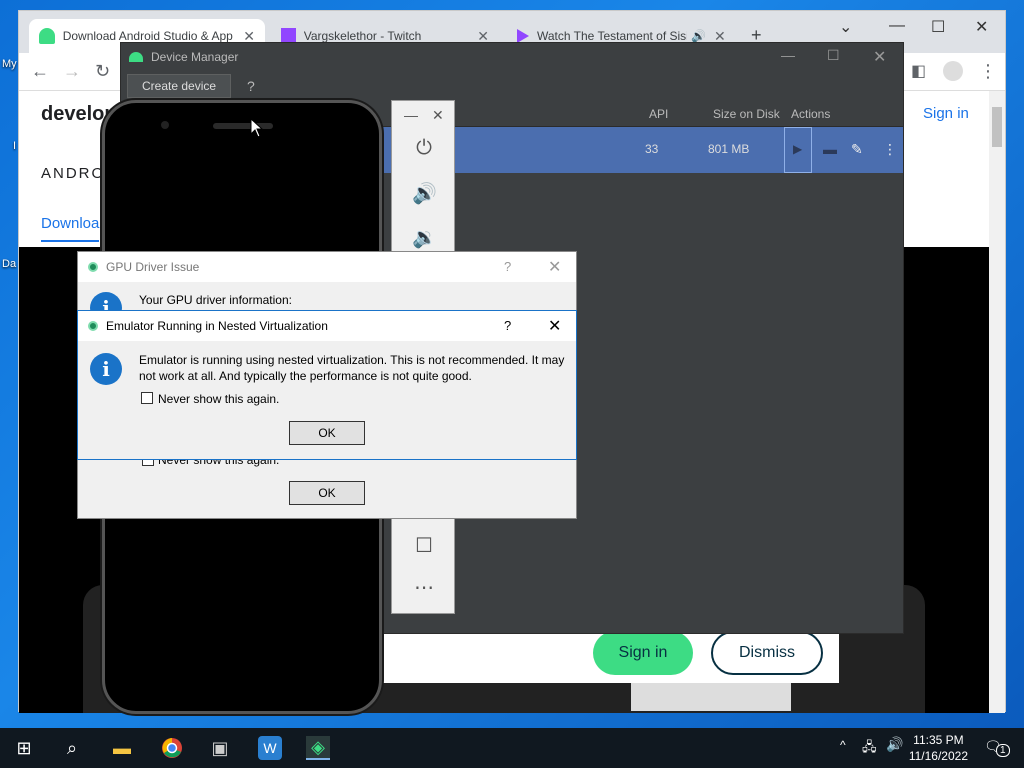 The image size is (1024, 768). I want to click on device-size: 801 MB, so click(729, 149).